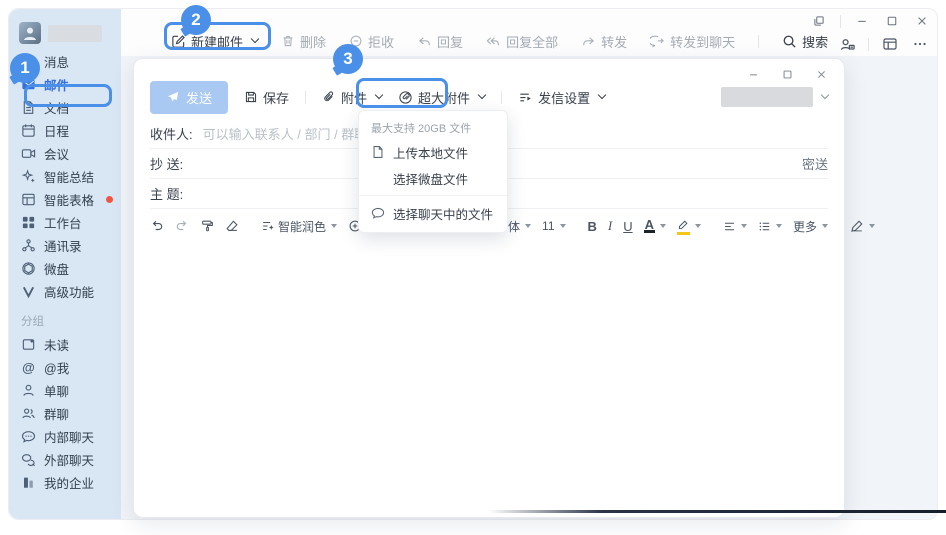 This screenshot has height=535, width=946. Describe the element at coordinates (627, 226) in the screenshot. I see `underline-button: U` at that location.